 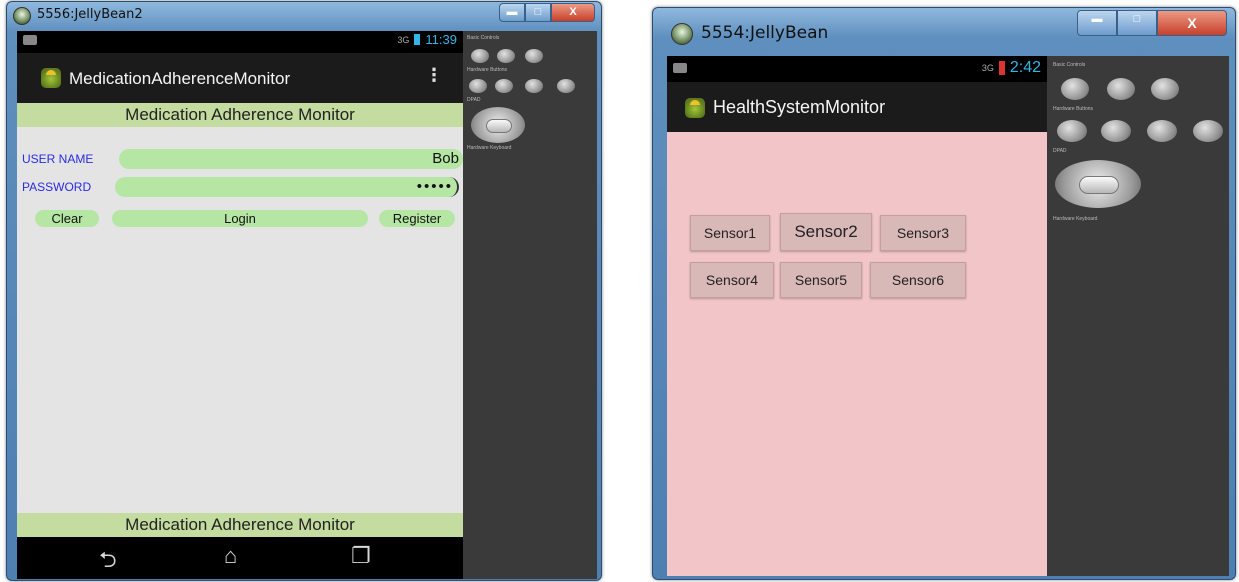 What do you see at coordinates (180, 78) in the screenshot?
I see `app-title: MedicationAdherenceMonitor` at bounding box center [180, 78].